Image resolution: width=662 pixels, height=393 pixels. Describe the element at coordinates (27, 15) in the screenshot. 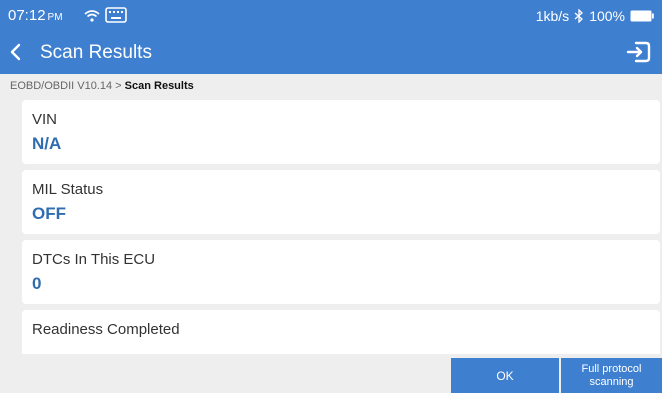

I see `clock-time: 07:12` at that location.